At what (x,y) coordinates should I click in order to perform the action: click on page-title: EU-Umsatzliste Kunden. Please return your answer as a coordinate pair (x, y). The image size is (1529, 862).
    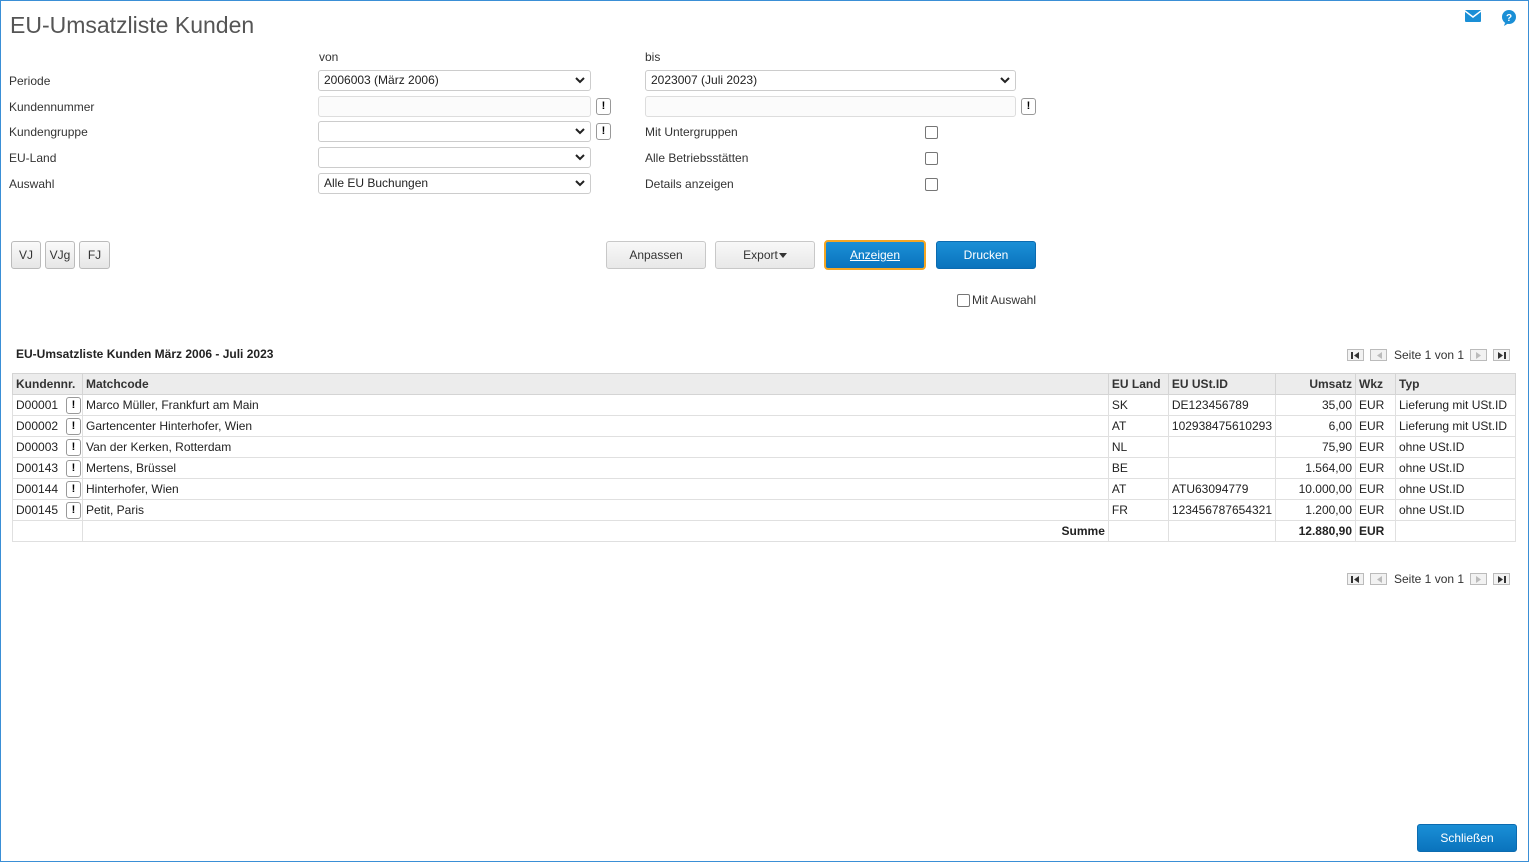
    Looking at the image, I should click on (132, 25).